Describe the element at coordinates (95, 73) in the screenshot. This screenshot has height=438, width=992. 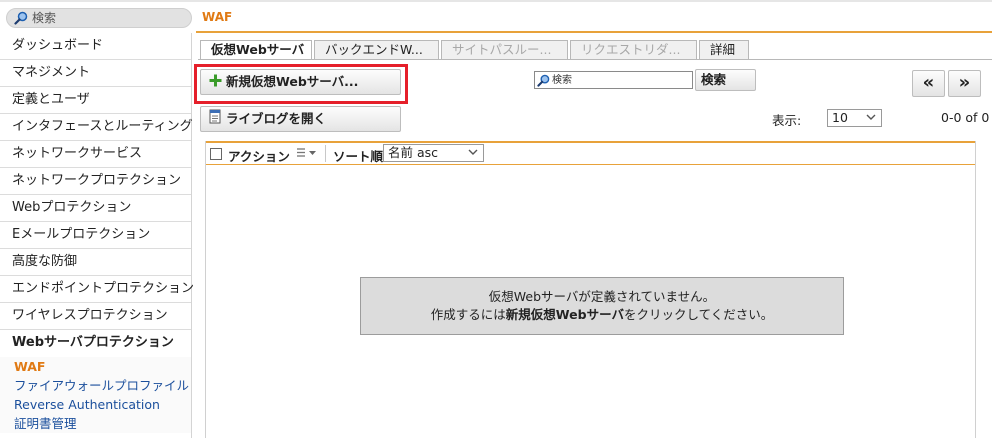
I see `sidebar-item-management: マネジメント` at that location.